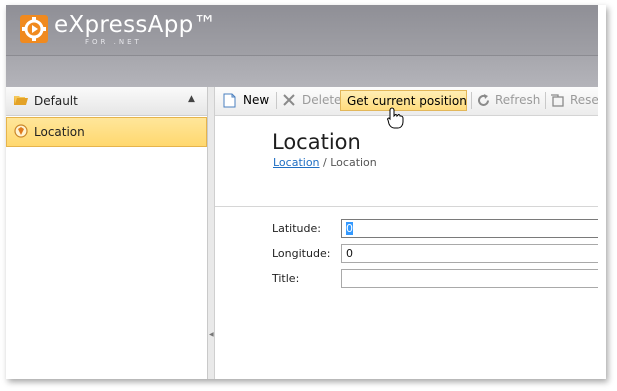 This screenshot has height=391, width=617. I want to click on header-bar, so click(306, 71).